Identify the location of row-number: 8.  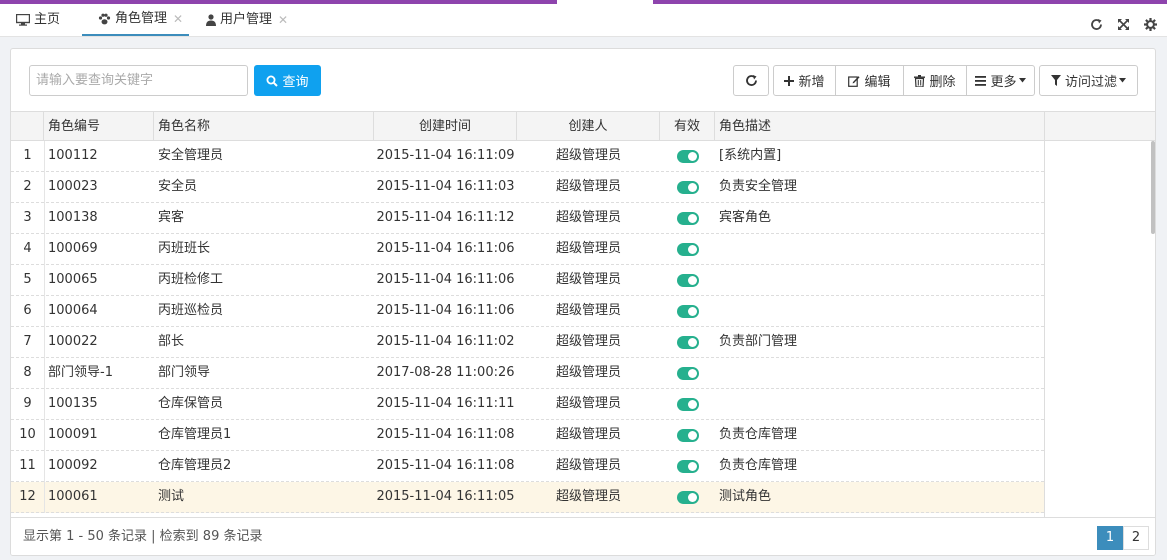
(27, 372).